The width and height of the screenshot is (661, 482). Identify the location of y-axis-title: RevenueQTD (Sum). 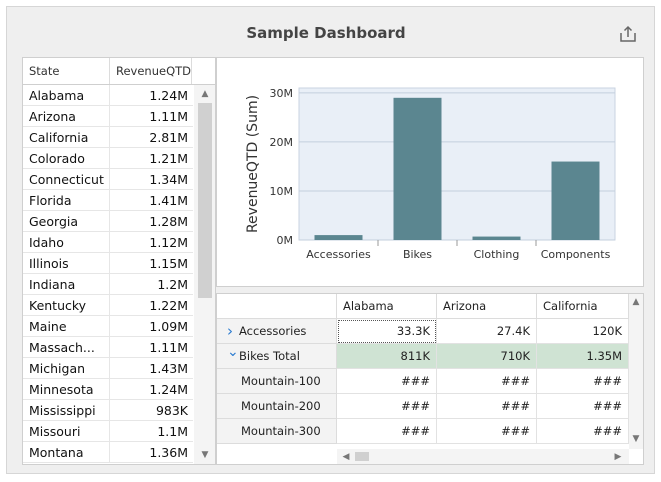
(253, 164).